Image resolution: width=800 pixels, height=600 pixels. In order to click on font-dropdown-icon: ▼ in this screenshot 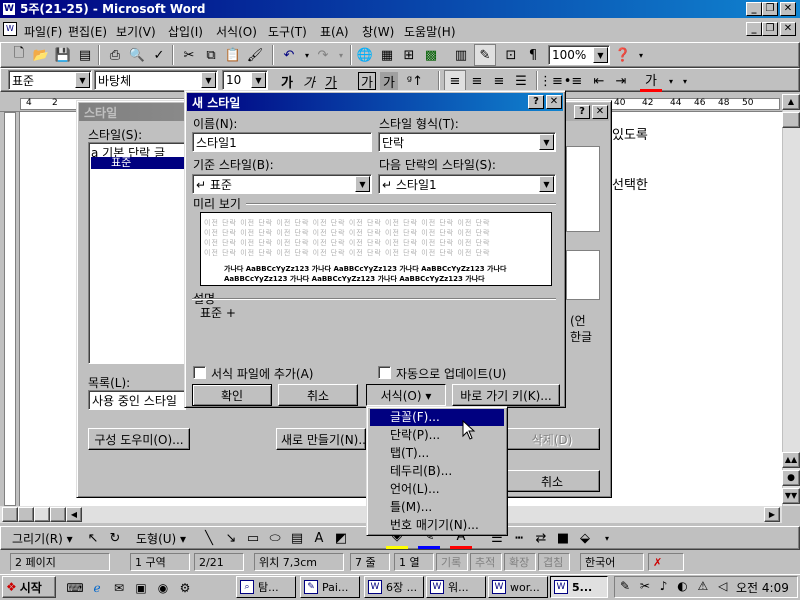, I will do `click(208, 80)`.